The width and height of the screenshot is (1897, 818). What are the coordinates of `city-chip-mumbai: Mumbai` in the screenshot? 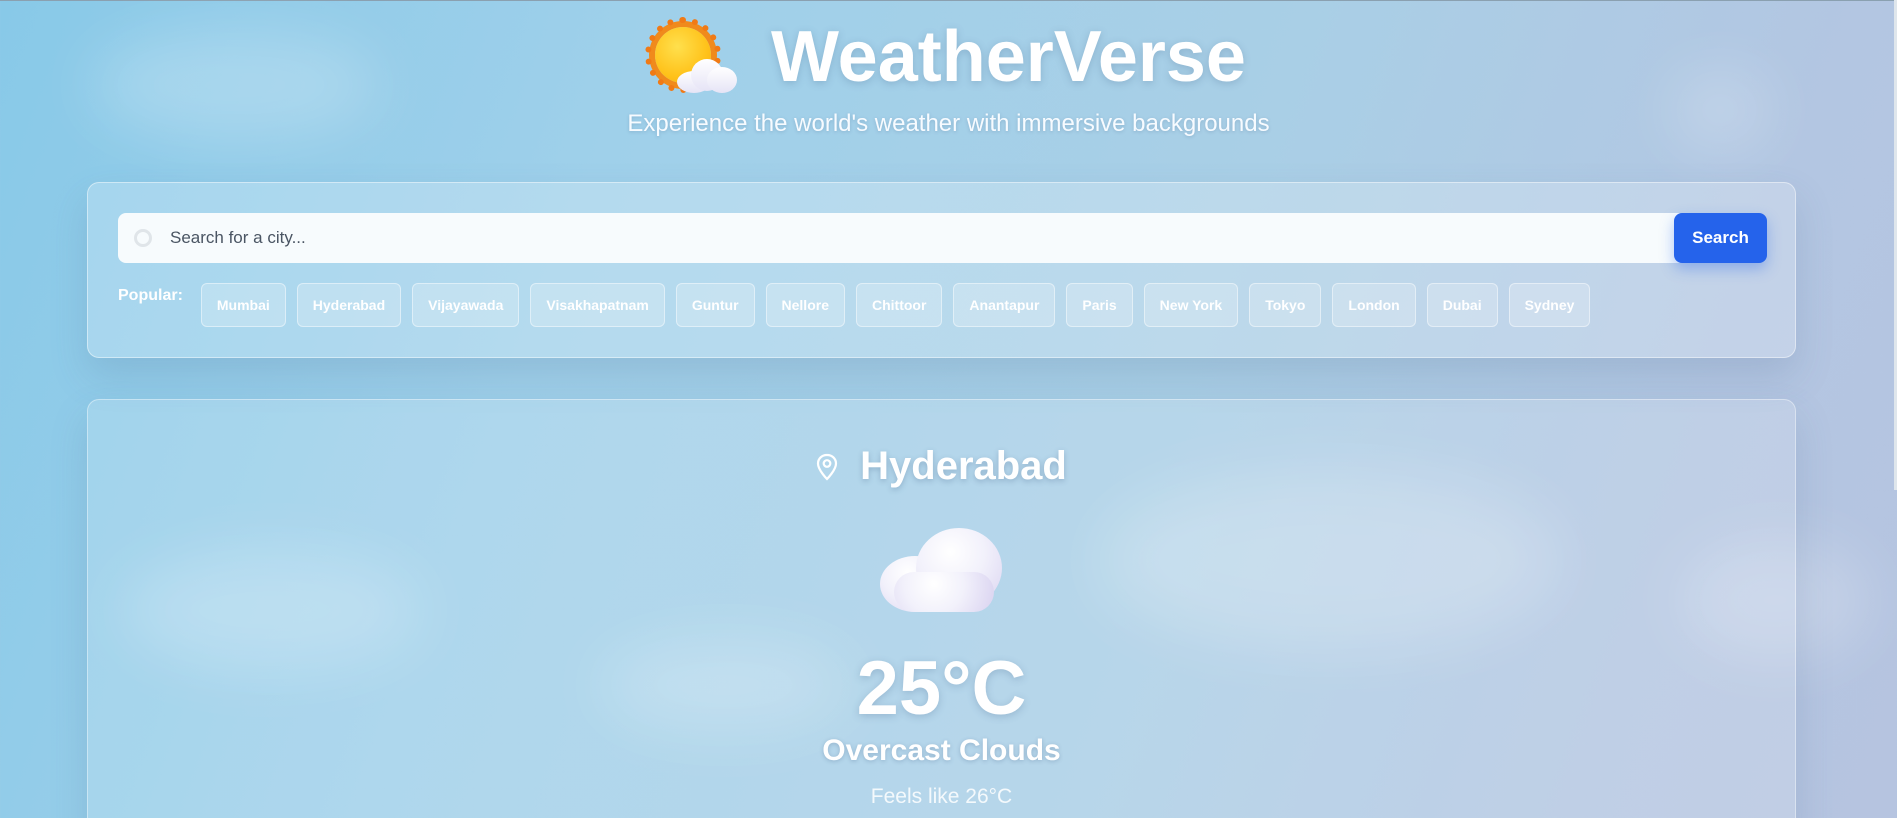 It's located at (243, 305).